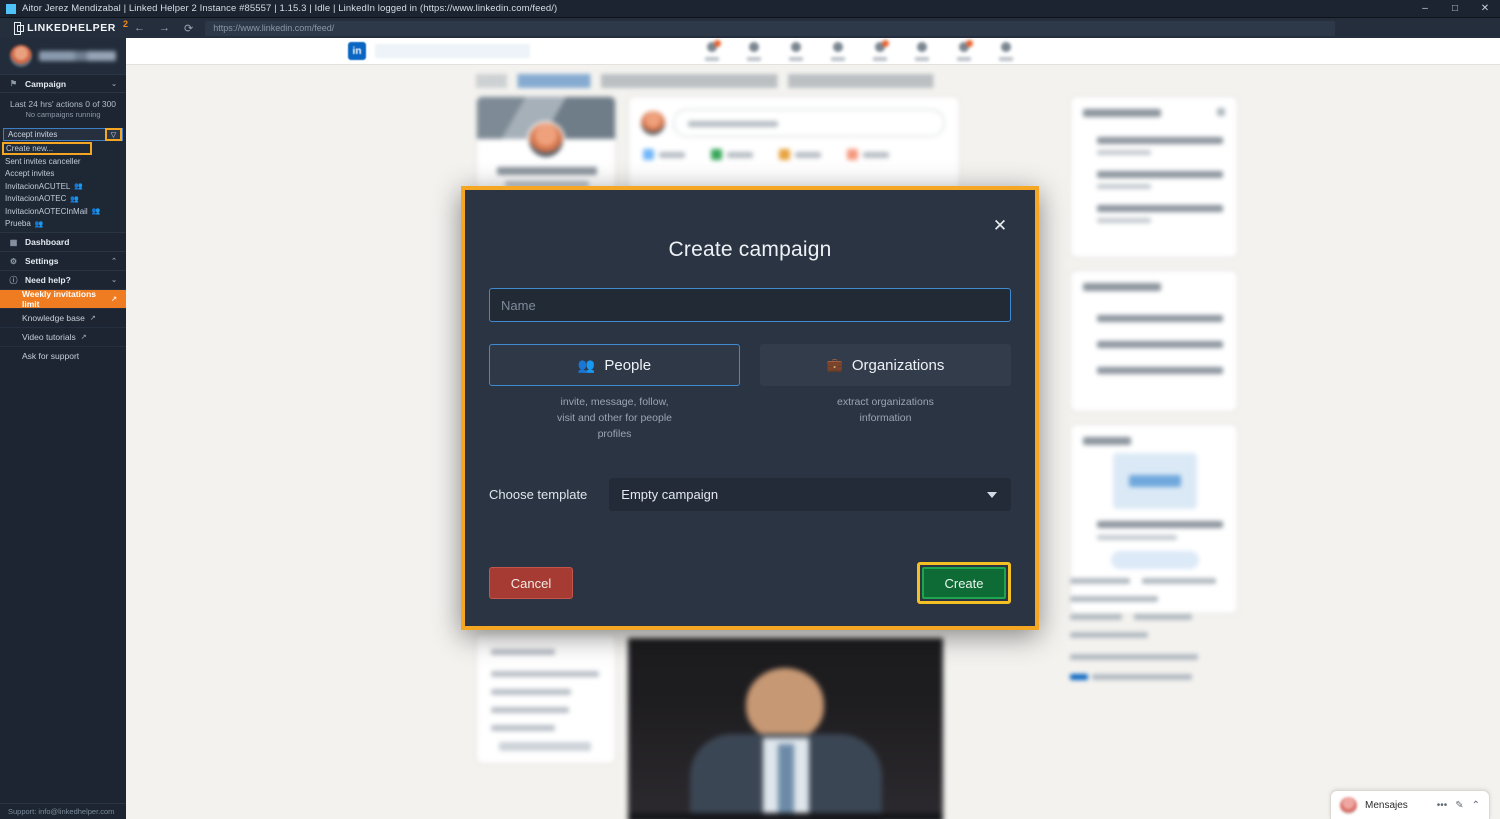 This screenshot has width=1500, height=819. I want to click on messaging-icon, so click(838, 51).